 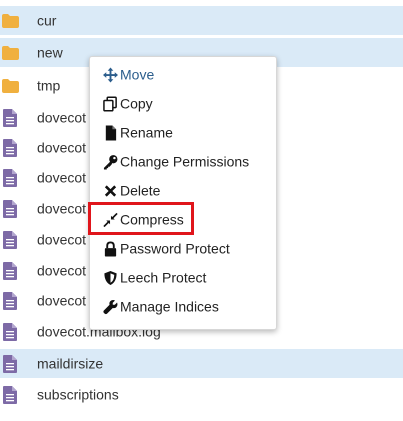 I want to click on menu-item-label: Change Permissions, so click(x=185, y=161).